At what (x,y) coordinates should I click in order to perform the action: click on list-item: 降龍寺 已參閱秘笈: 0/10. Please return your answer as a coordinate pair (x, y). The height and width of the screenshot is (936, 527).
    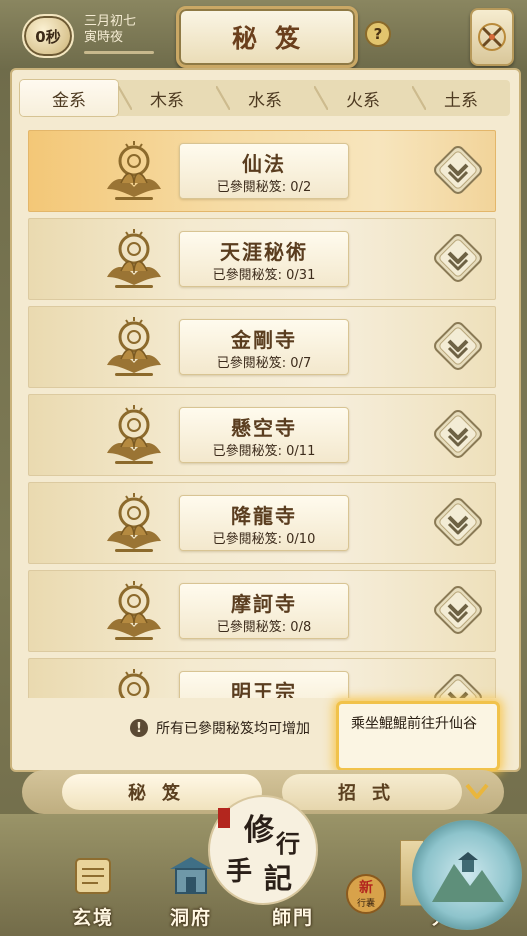
    Looking at the image, I should click on (262, 523).